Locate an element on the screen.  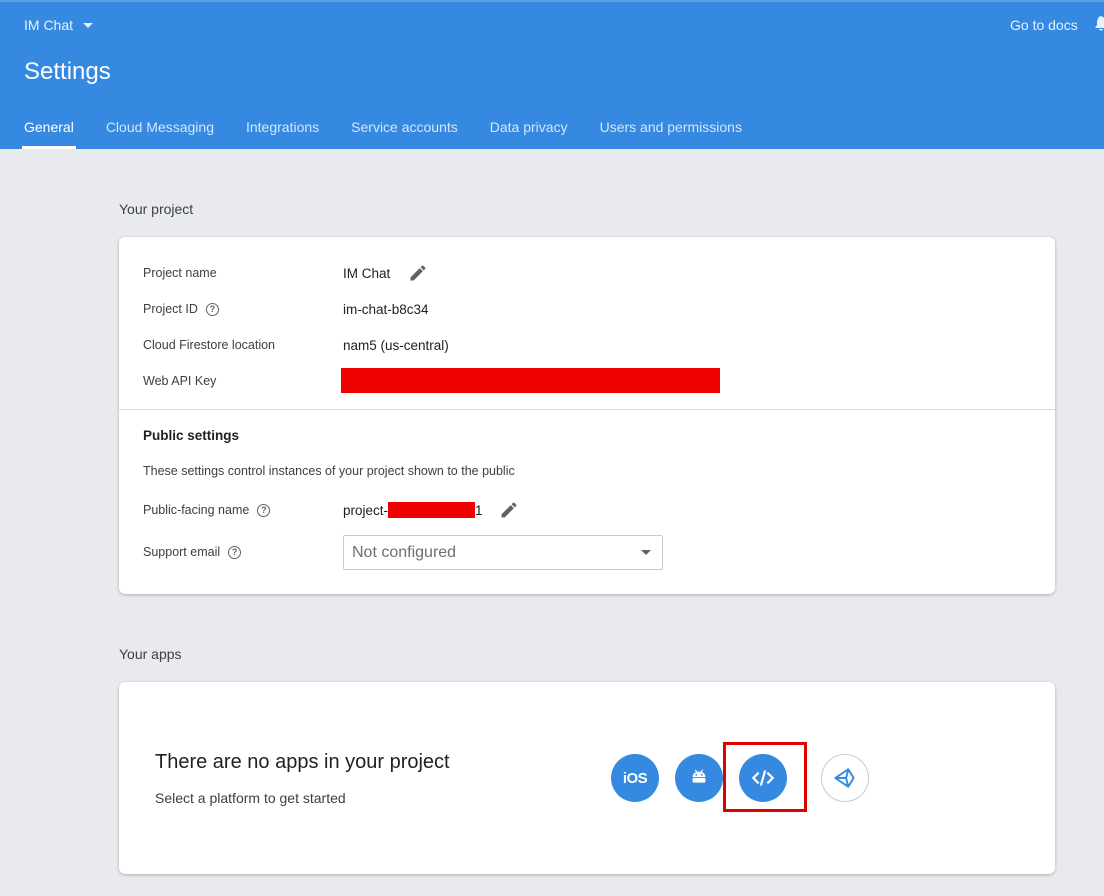
project-name-value-group: IM Chat is located at coordinates (385, 273).